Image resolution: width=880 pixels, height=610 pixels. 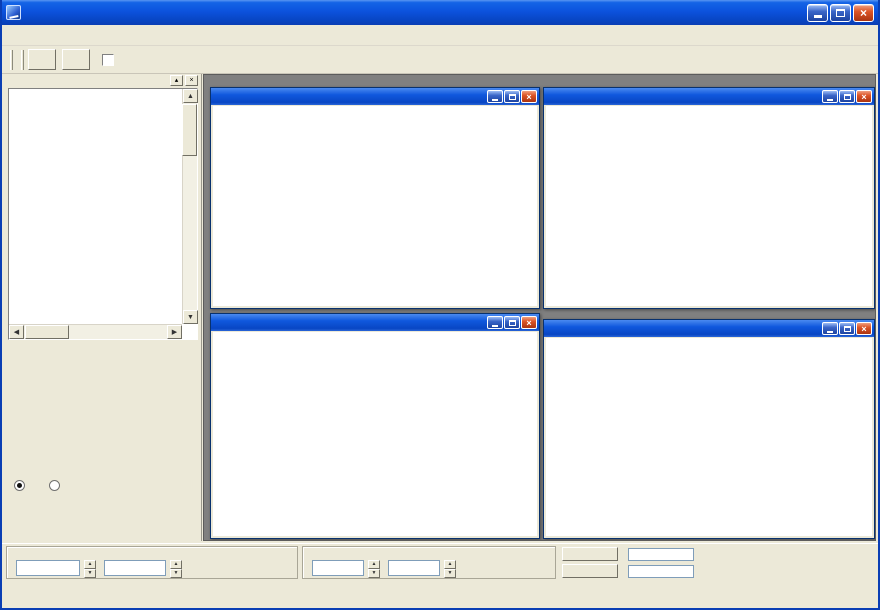 I want to click on scroll-up-button: ▲, so click(x=190, y=96).